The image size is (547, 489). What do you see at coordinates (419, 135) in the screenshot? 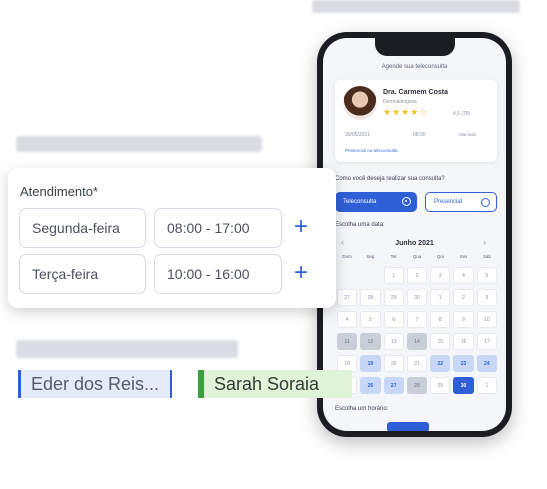
I see `appointment-time: 08:00` at bounding box center [419, 135].